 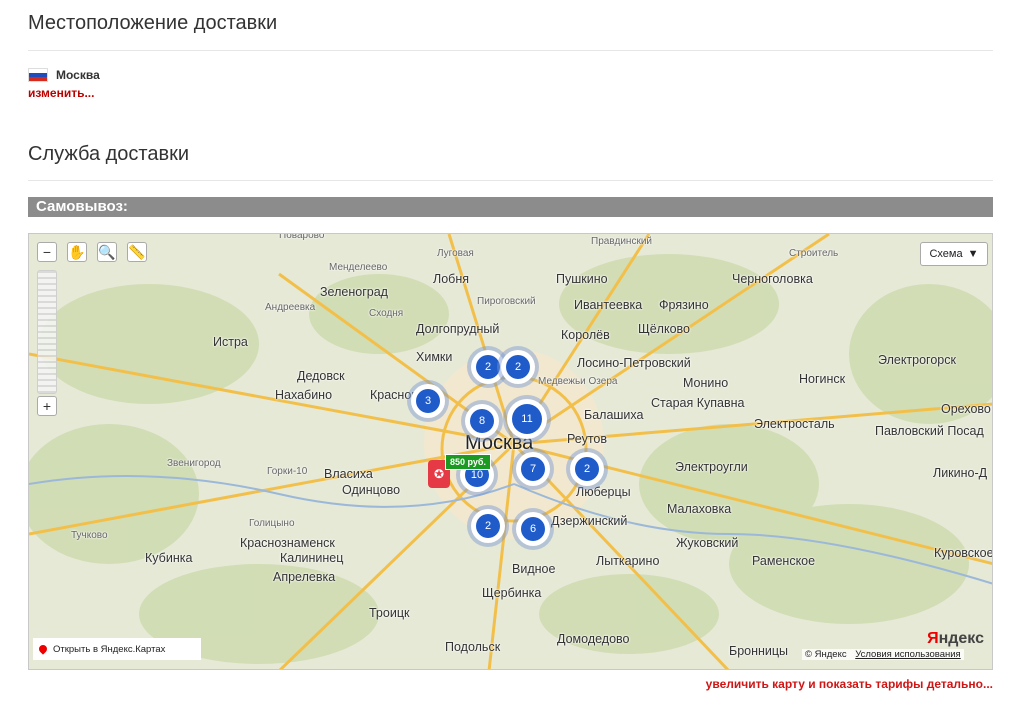 What do you see at coordinates (230, 342) in the screenshot?
I see `map-place-label: Истра` at bounding box center [230, 342].